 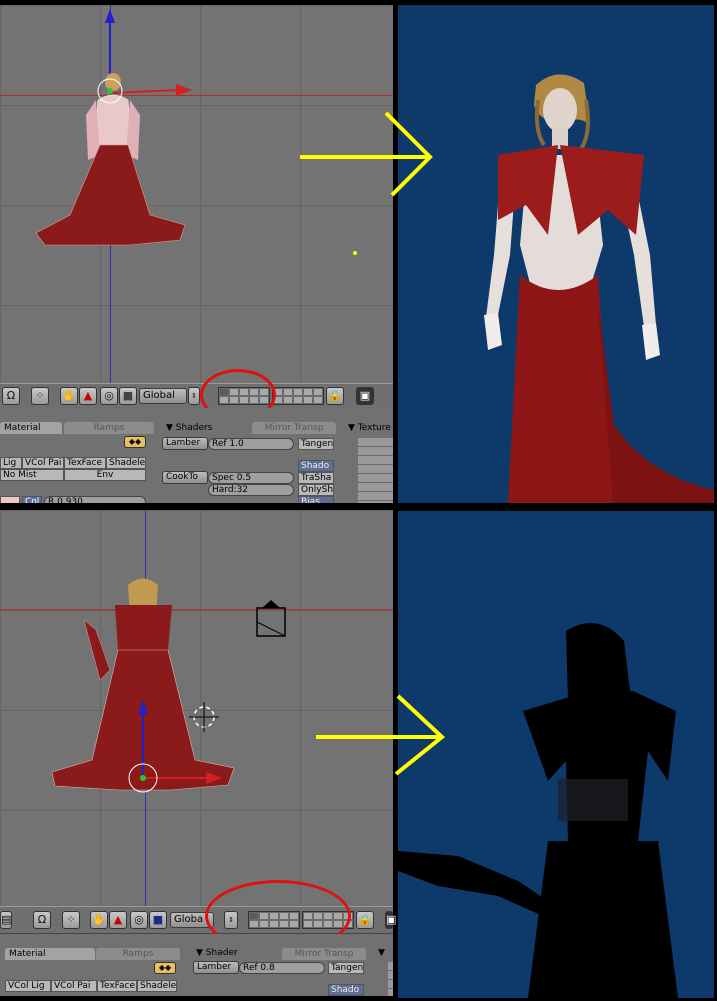 I want to click on onlyshadow-button: OnlySh, so click(x=316, y=490).